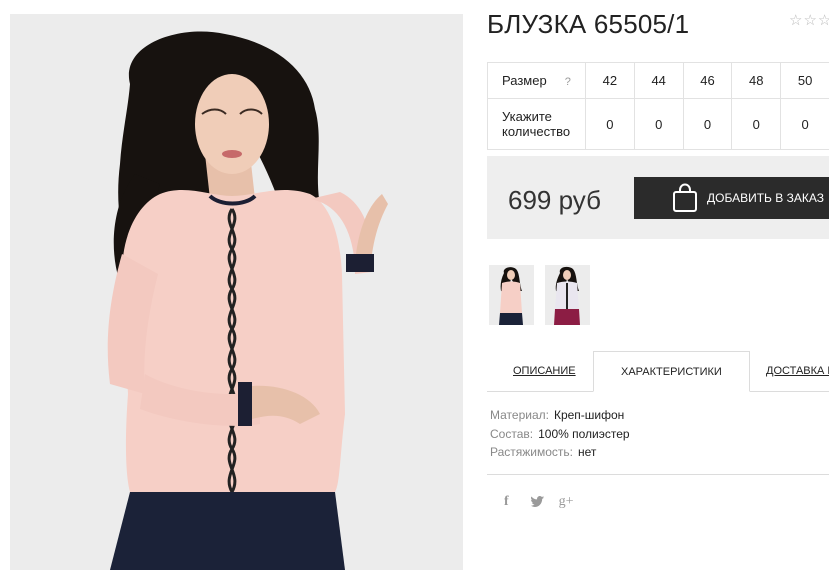  I want to click on tab-description: ОПИСАНИЕ, so click(544, 371).